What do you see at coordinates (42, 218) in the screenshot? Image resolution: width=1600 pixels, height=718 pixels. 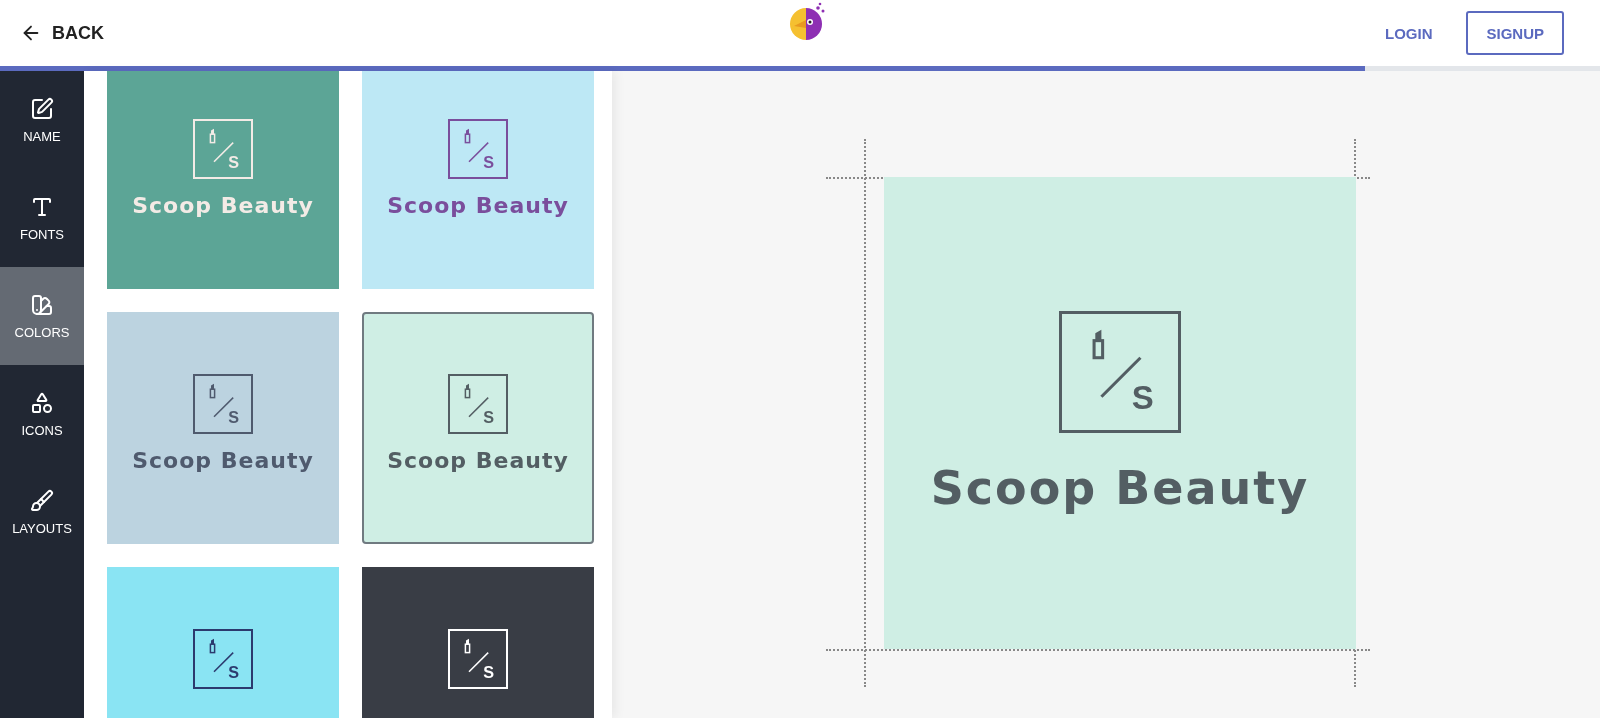 I see `sidebar-item: FONTS` at bounding box center [42, 218].